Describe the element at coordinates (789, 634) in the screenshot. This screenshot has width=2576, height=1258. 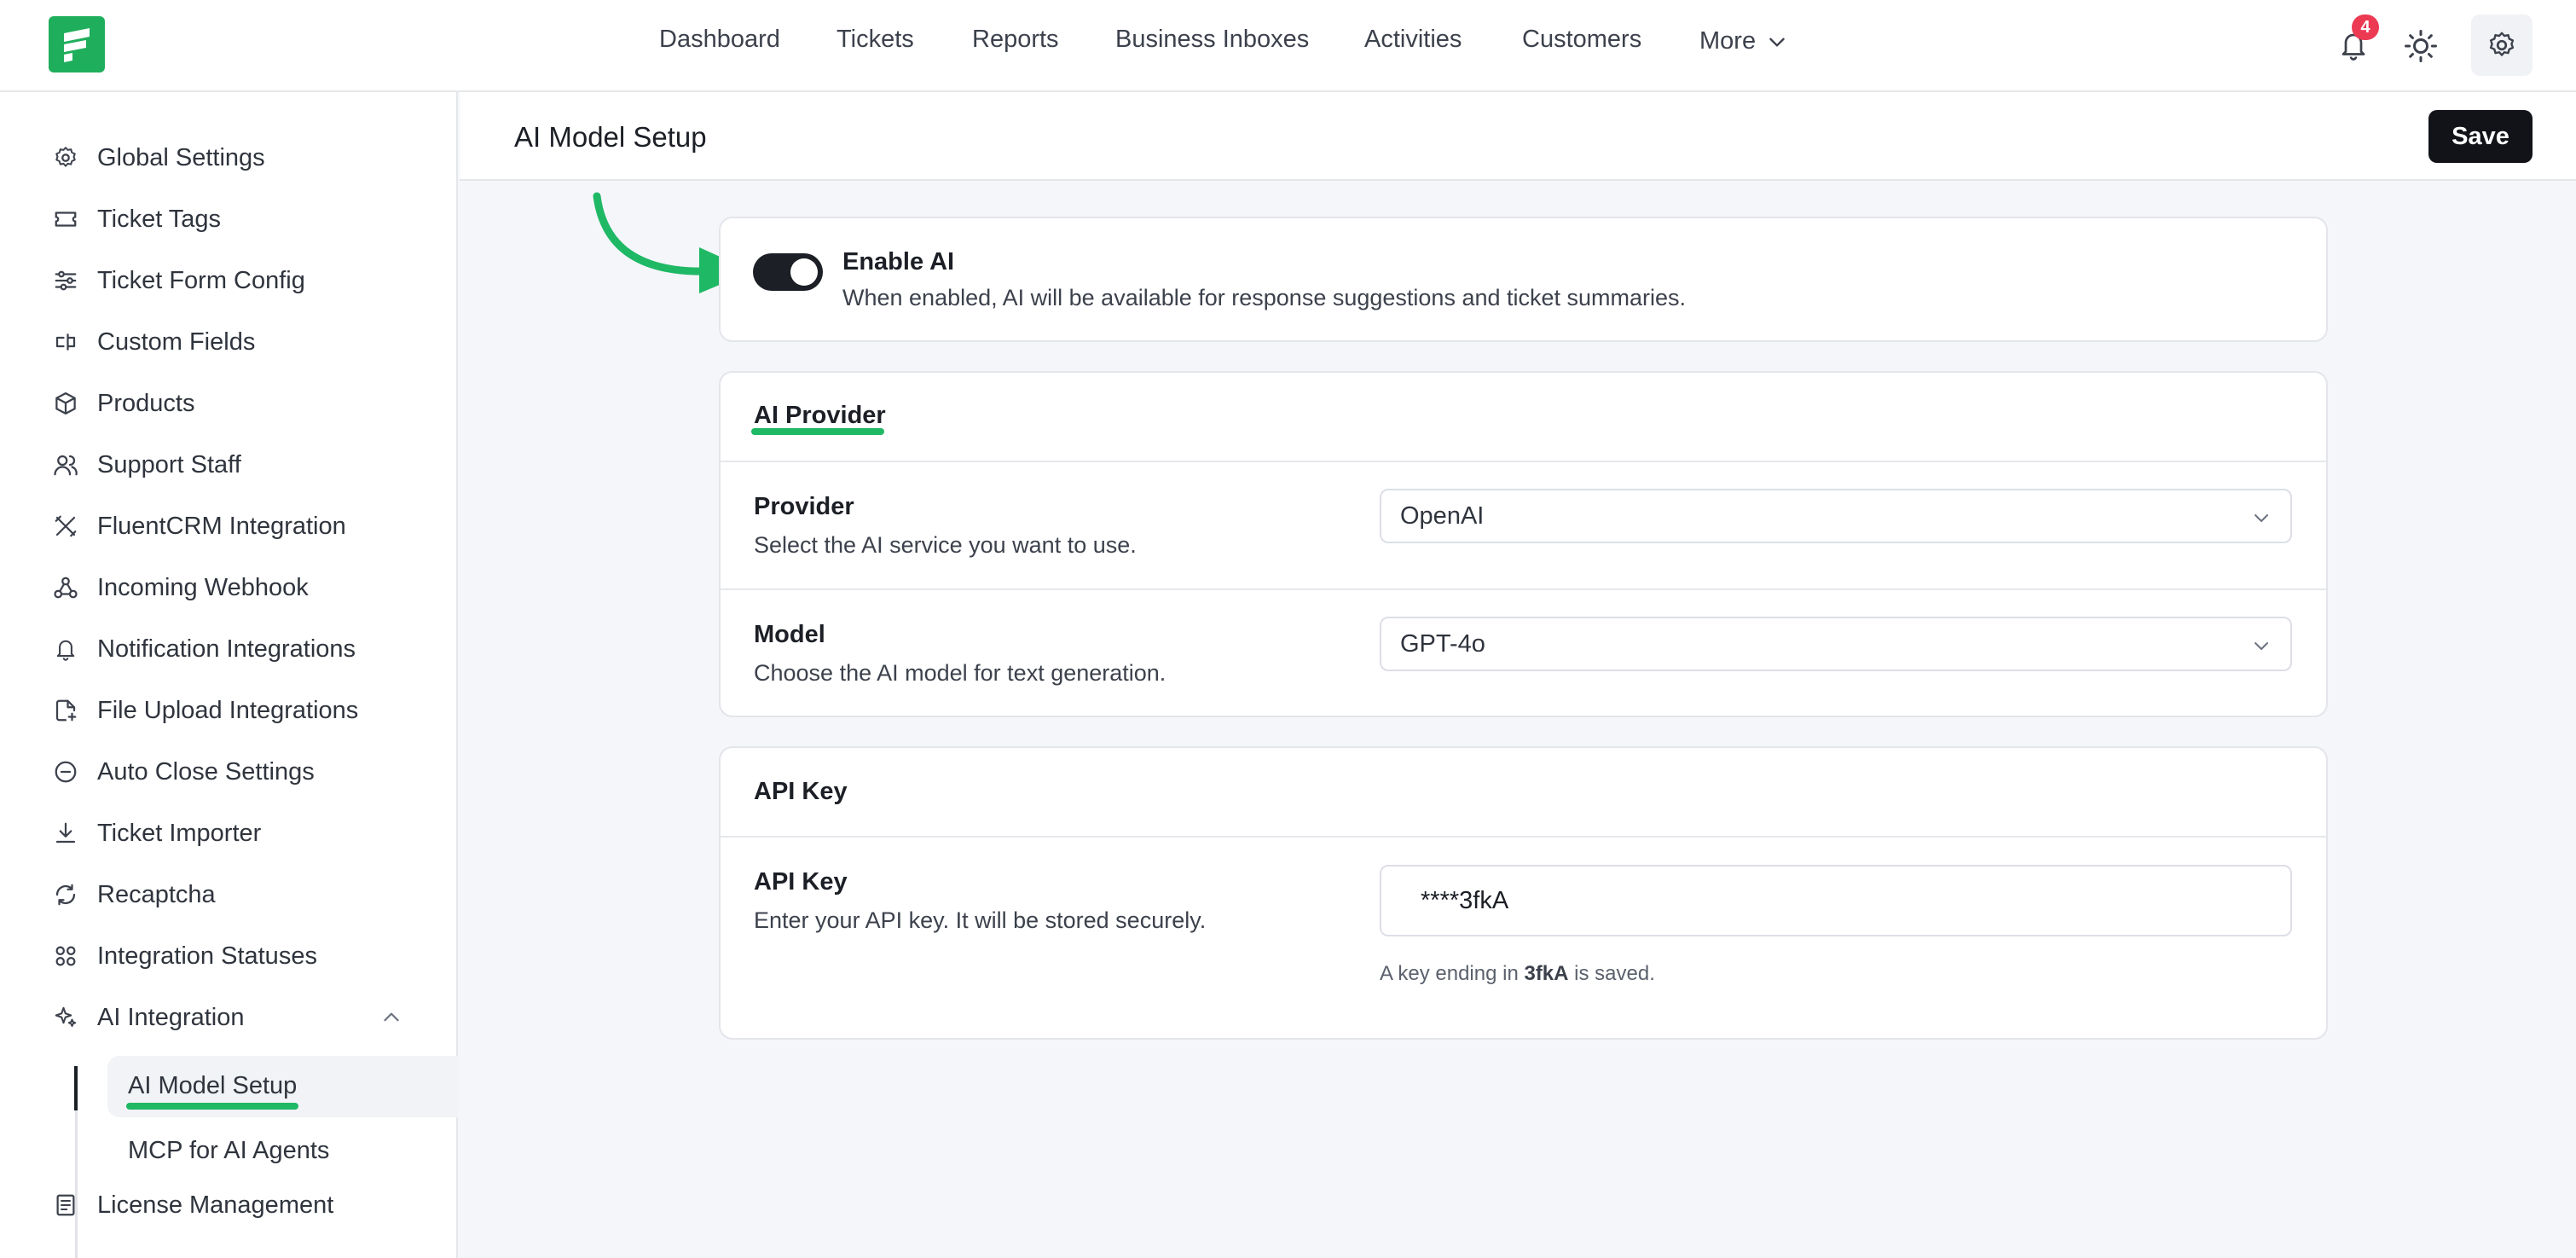
I see `model-label: Model` at that location.